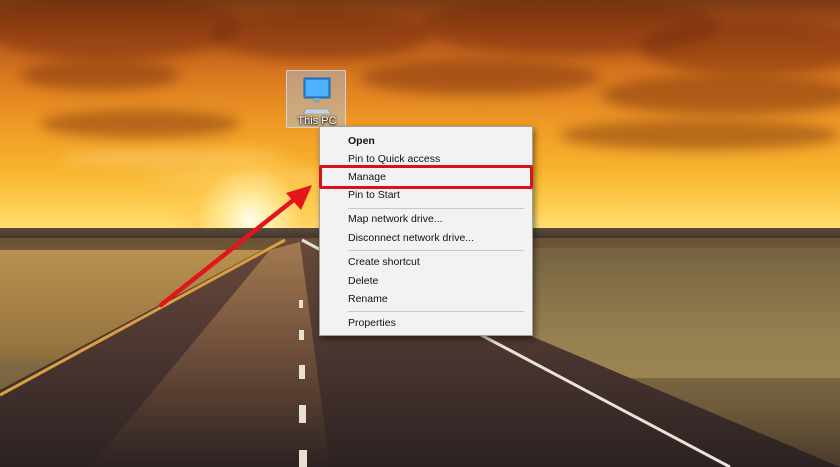  I want to click on red-arrow-icon, so click(235, 246).